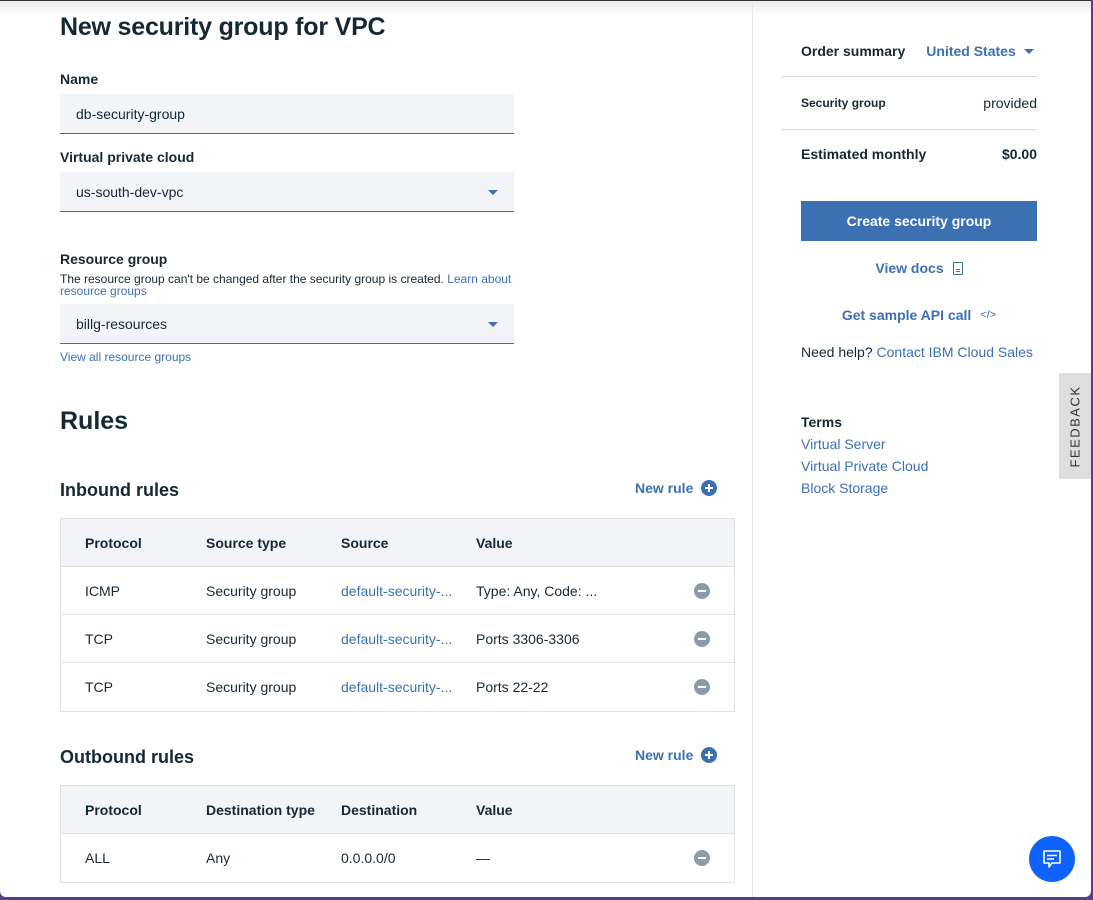 This screenshot has height=900, width=1093. What do you see at coordinates (102, 590) in the screenshot?
I see `cell-protocol: ICMP` at bounding box center [102, 590].